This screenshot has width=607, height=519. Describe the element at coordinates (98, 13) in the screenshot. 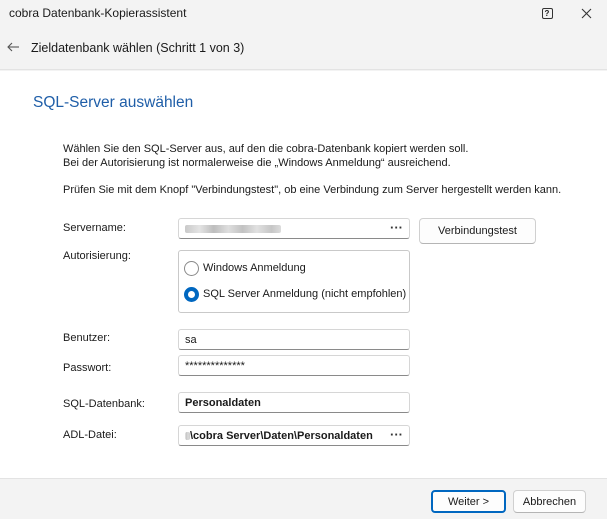

I see `window-title: cobra Datenbank-Kopierassistent` at that location.